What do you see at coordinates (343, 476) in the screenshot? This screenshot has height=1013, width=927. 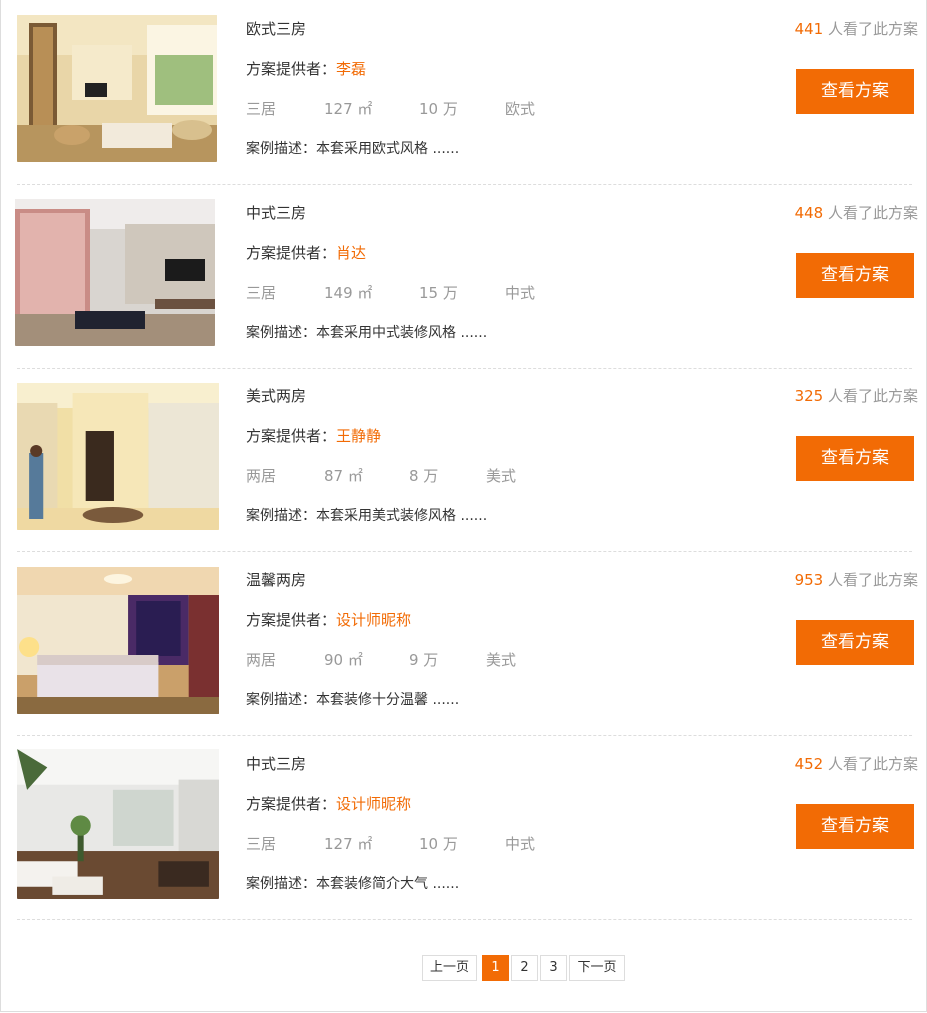 I see `spec-area: 87 ㎡` at bounding box center [343, 476].